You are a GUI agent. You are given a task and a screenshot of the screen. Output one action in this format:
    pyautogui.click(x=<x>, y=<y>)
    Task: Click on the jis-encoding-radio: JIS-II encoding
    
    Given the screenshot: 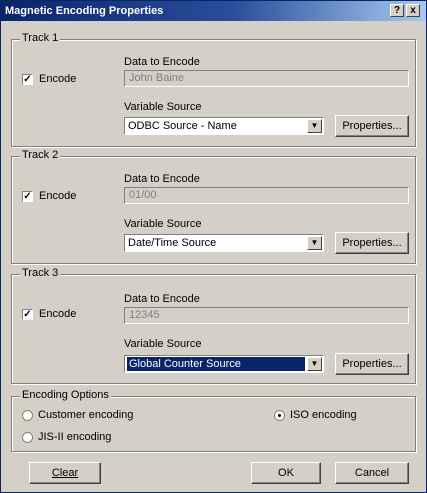 What is the action you would take?
    pyautogui.click(x=66, y=437)
    